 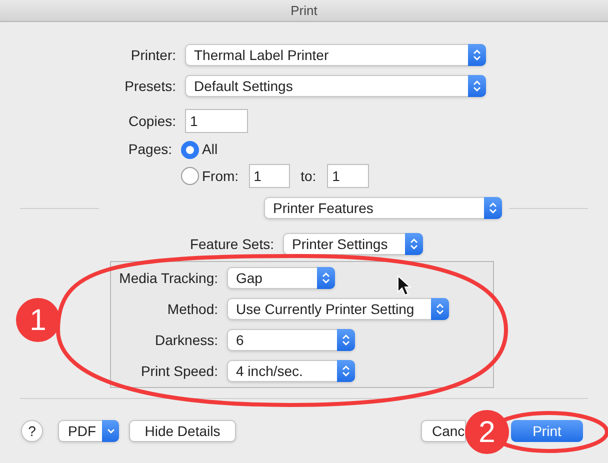 What do you see at coordinates (291, 340) in the screenshot?
I see `setting-popup: 6` at bounding box center [291, 340].